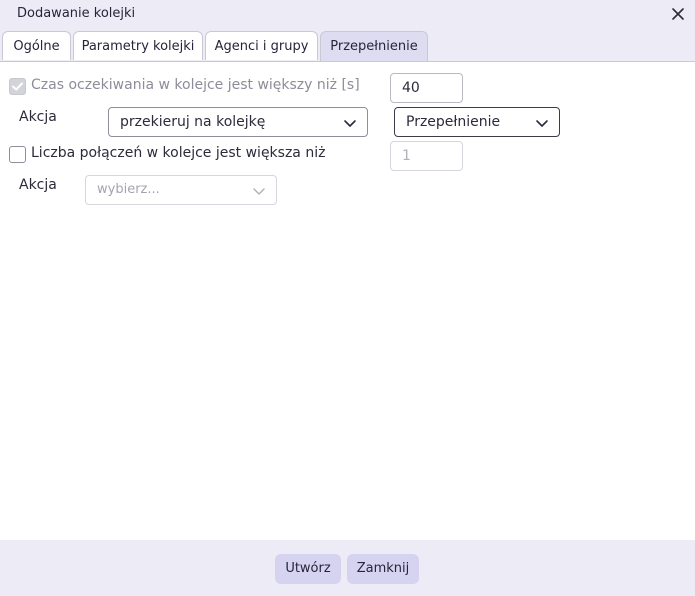  Describe the element at coordinates (17, 154) in the screenshot. I see `call-count-checkbox` at that location.